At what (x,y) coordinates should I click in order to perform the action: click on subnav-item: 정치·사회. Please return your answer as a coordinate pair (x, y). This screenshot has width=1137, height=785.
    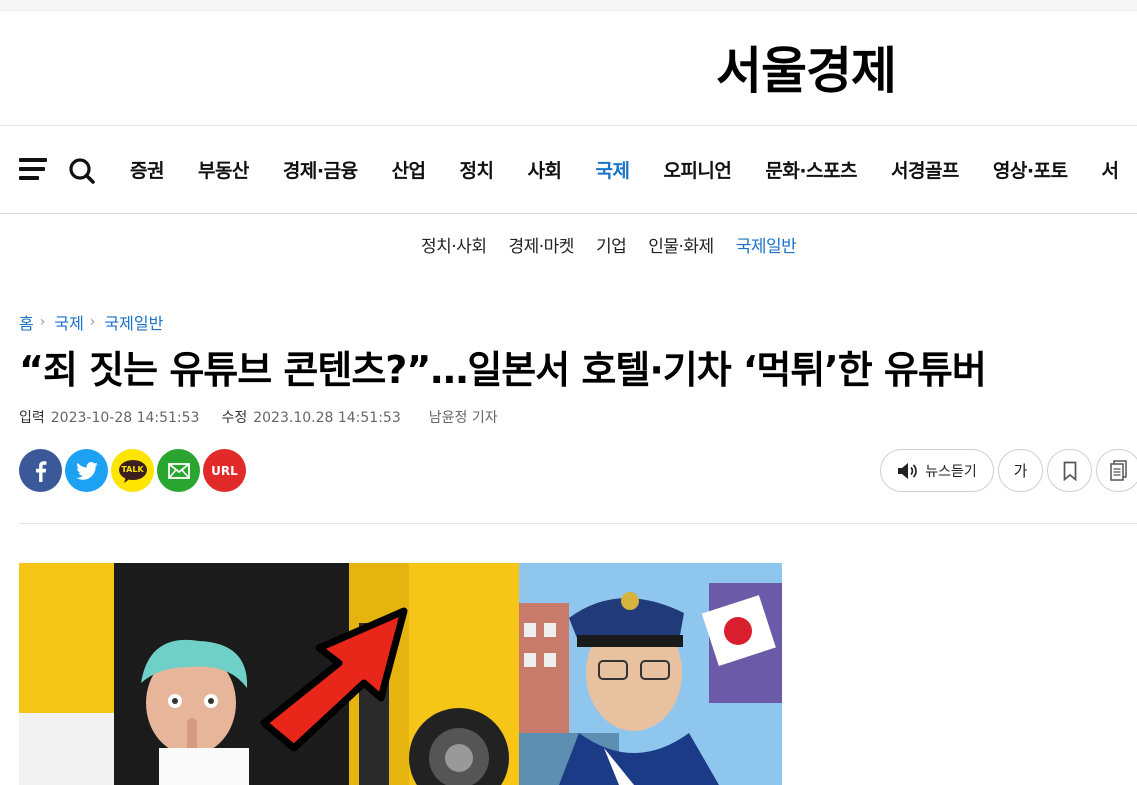
    Looking at the image, I should click on (454, 244).